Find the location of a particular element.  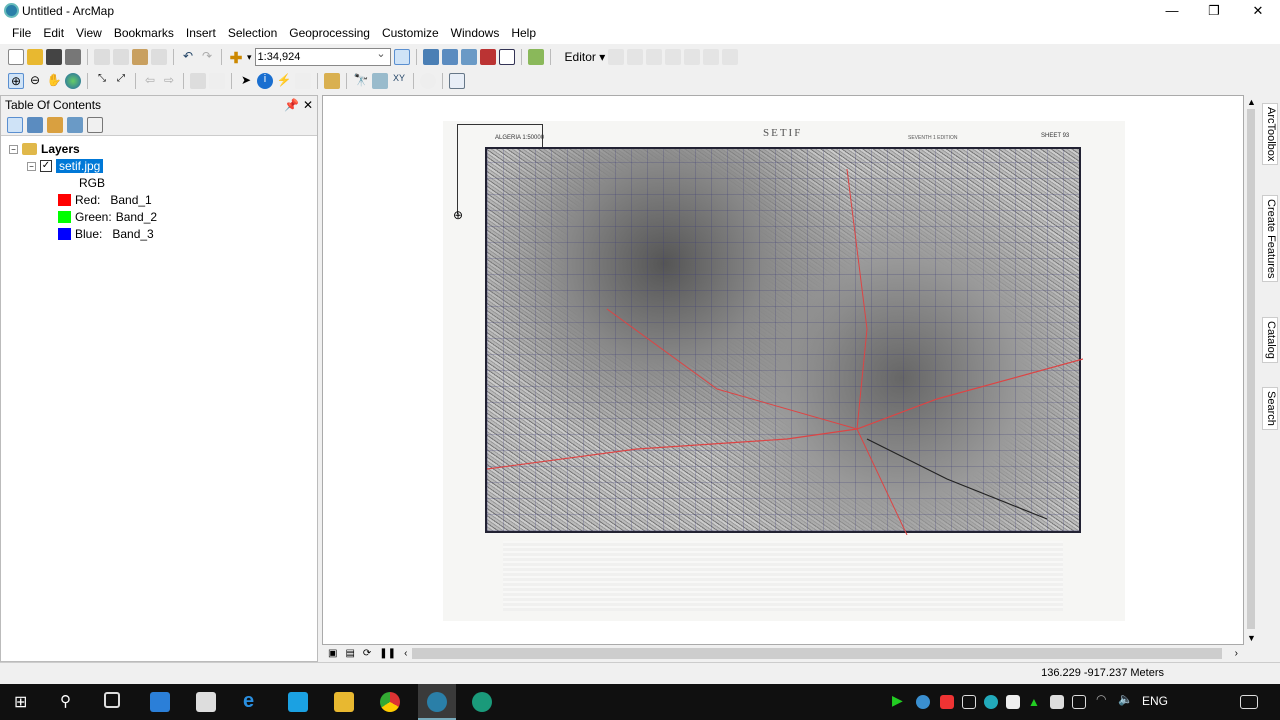

print-icon is located at coordinates (73, 57).